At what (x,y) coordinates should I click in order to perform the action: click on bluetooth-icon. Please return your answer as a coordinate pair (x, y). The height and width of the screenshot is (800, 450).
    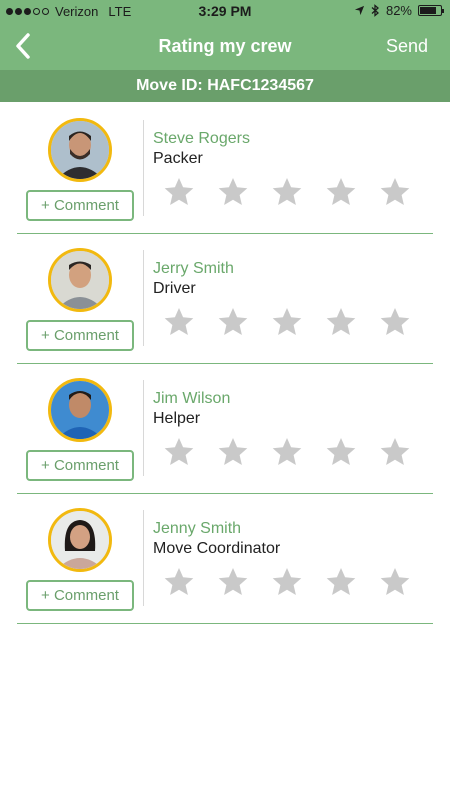
    Looking at the image, I should click on (375, 10).